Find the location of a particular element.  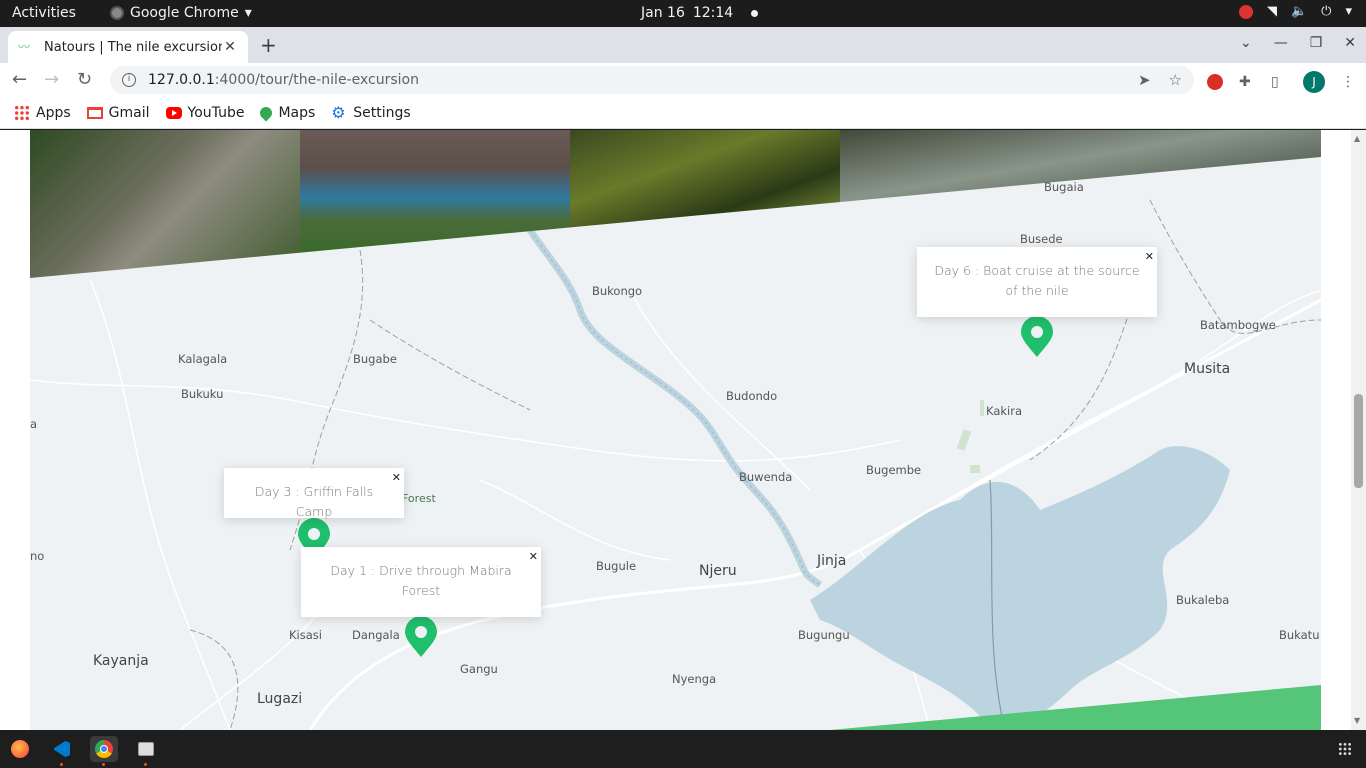

menu-kebab-icon: ⋮ is located at coordinates (1349, 82).